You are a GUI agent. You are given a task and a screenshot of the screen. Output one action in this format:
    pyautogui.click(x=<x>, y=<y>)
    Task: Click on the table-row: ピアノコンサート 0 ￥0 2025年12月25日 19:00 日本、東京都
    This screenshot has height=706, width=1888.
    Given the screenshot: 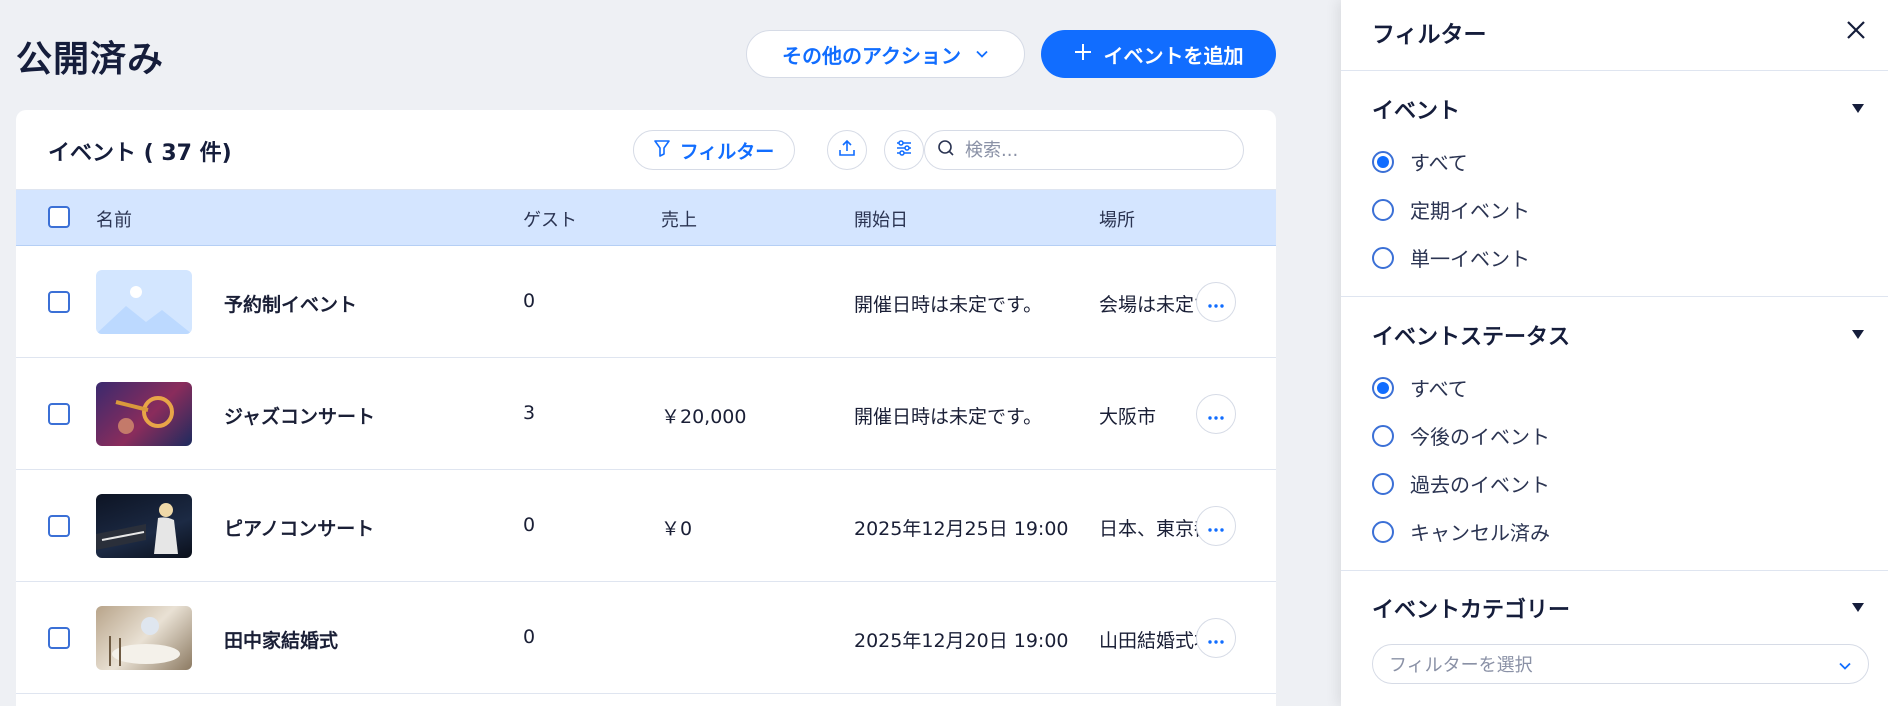 What is the action you would take?
    pyautogui.click(x=646, y=526)
    